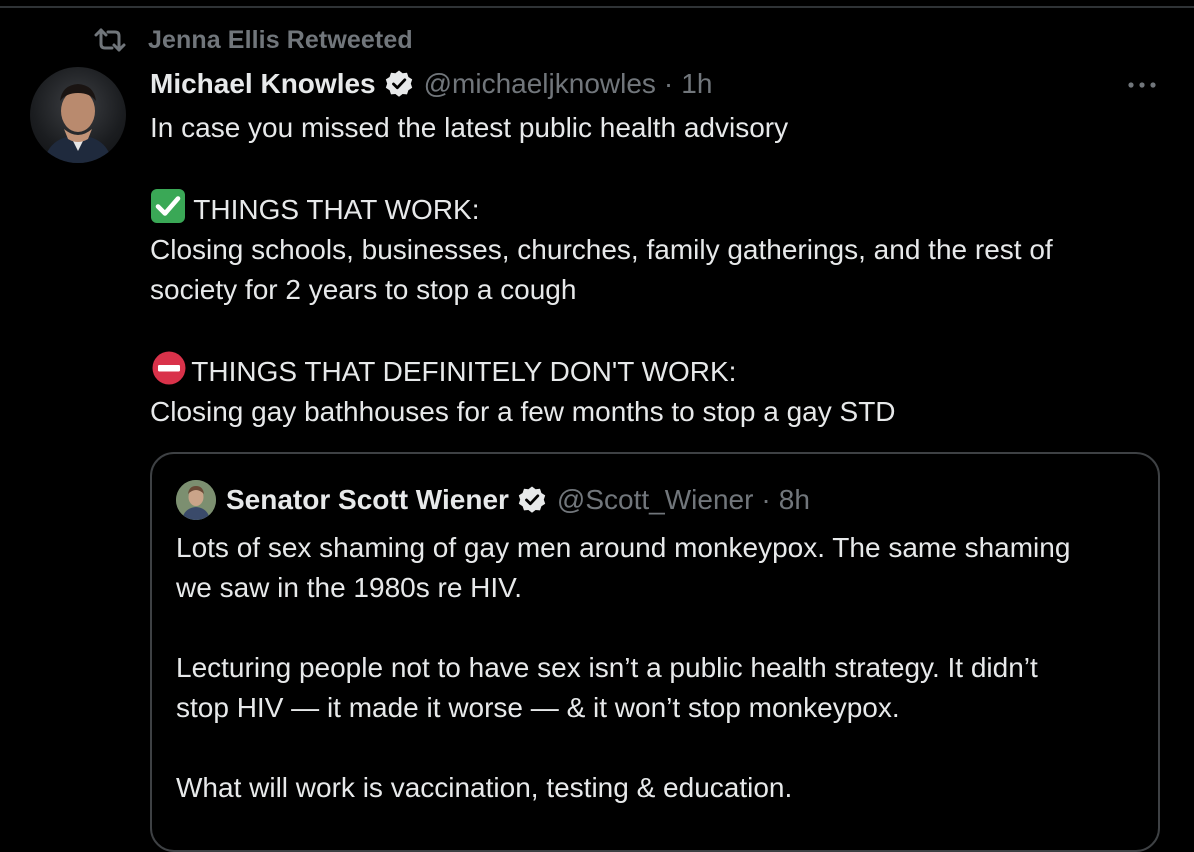 The image size is (1194, 852). Describe the element at coordinates (532, 499) in the screenshot. I see `quoted-verified-badge-icon` at that location.